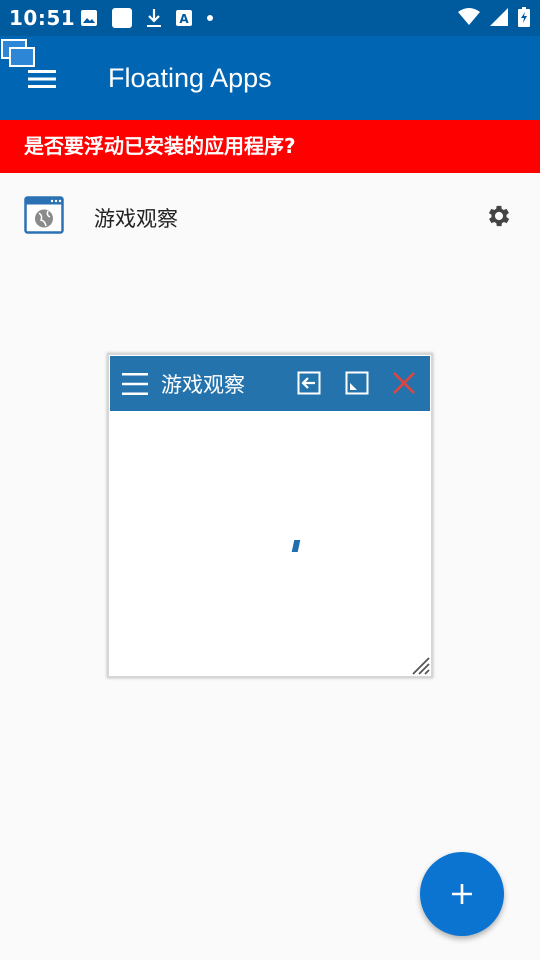 This screenshot has width=540, height=960. I want to click on blank-square-icon, so click(122, 18).